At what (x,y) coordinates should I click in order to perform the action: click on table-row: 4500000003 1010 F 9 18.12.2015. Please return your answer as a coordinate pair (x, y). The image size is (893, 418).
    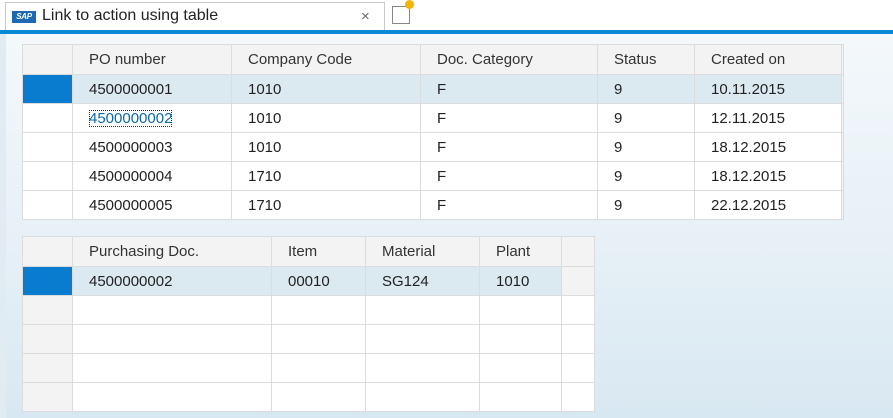
    Looking at the image, I should click on (433, 147).